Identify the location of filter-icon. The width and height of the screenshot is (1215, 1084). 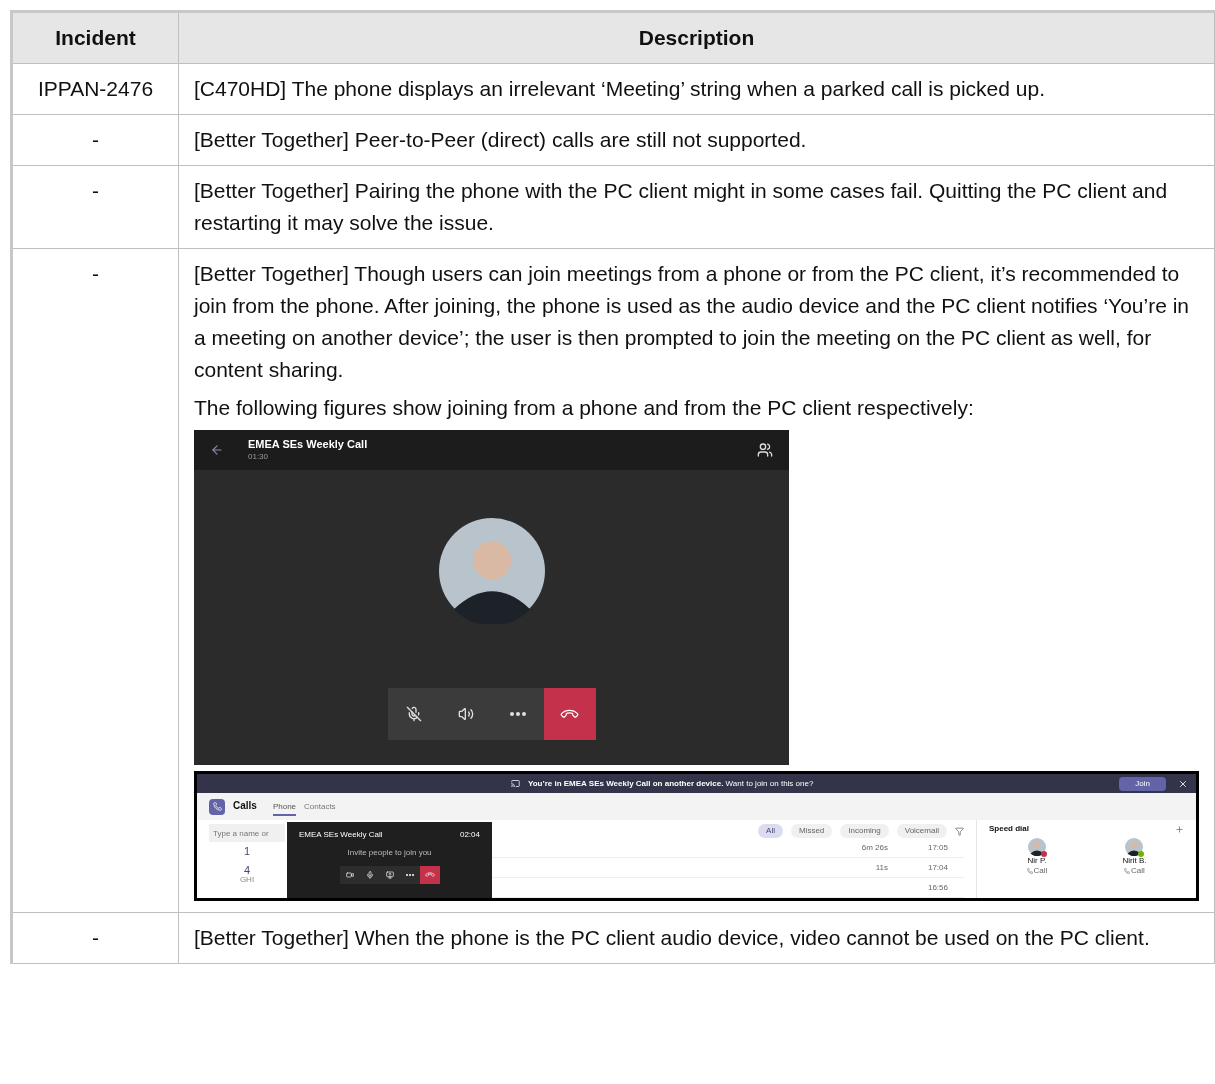
(959, 831).